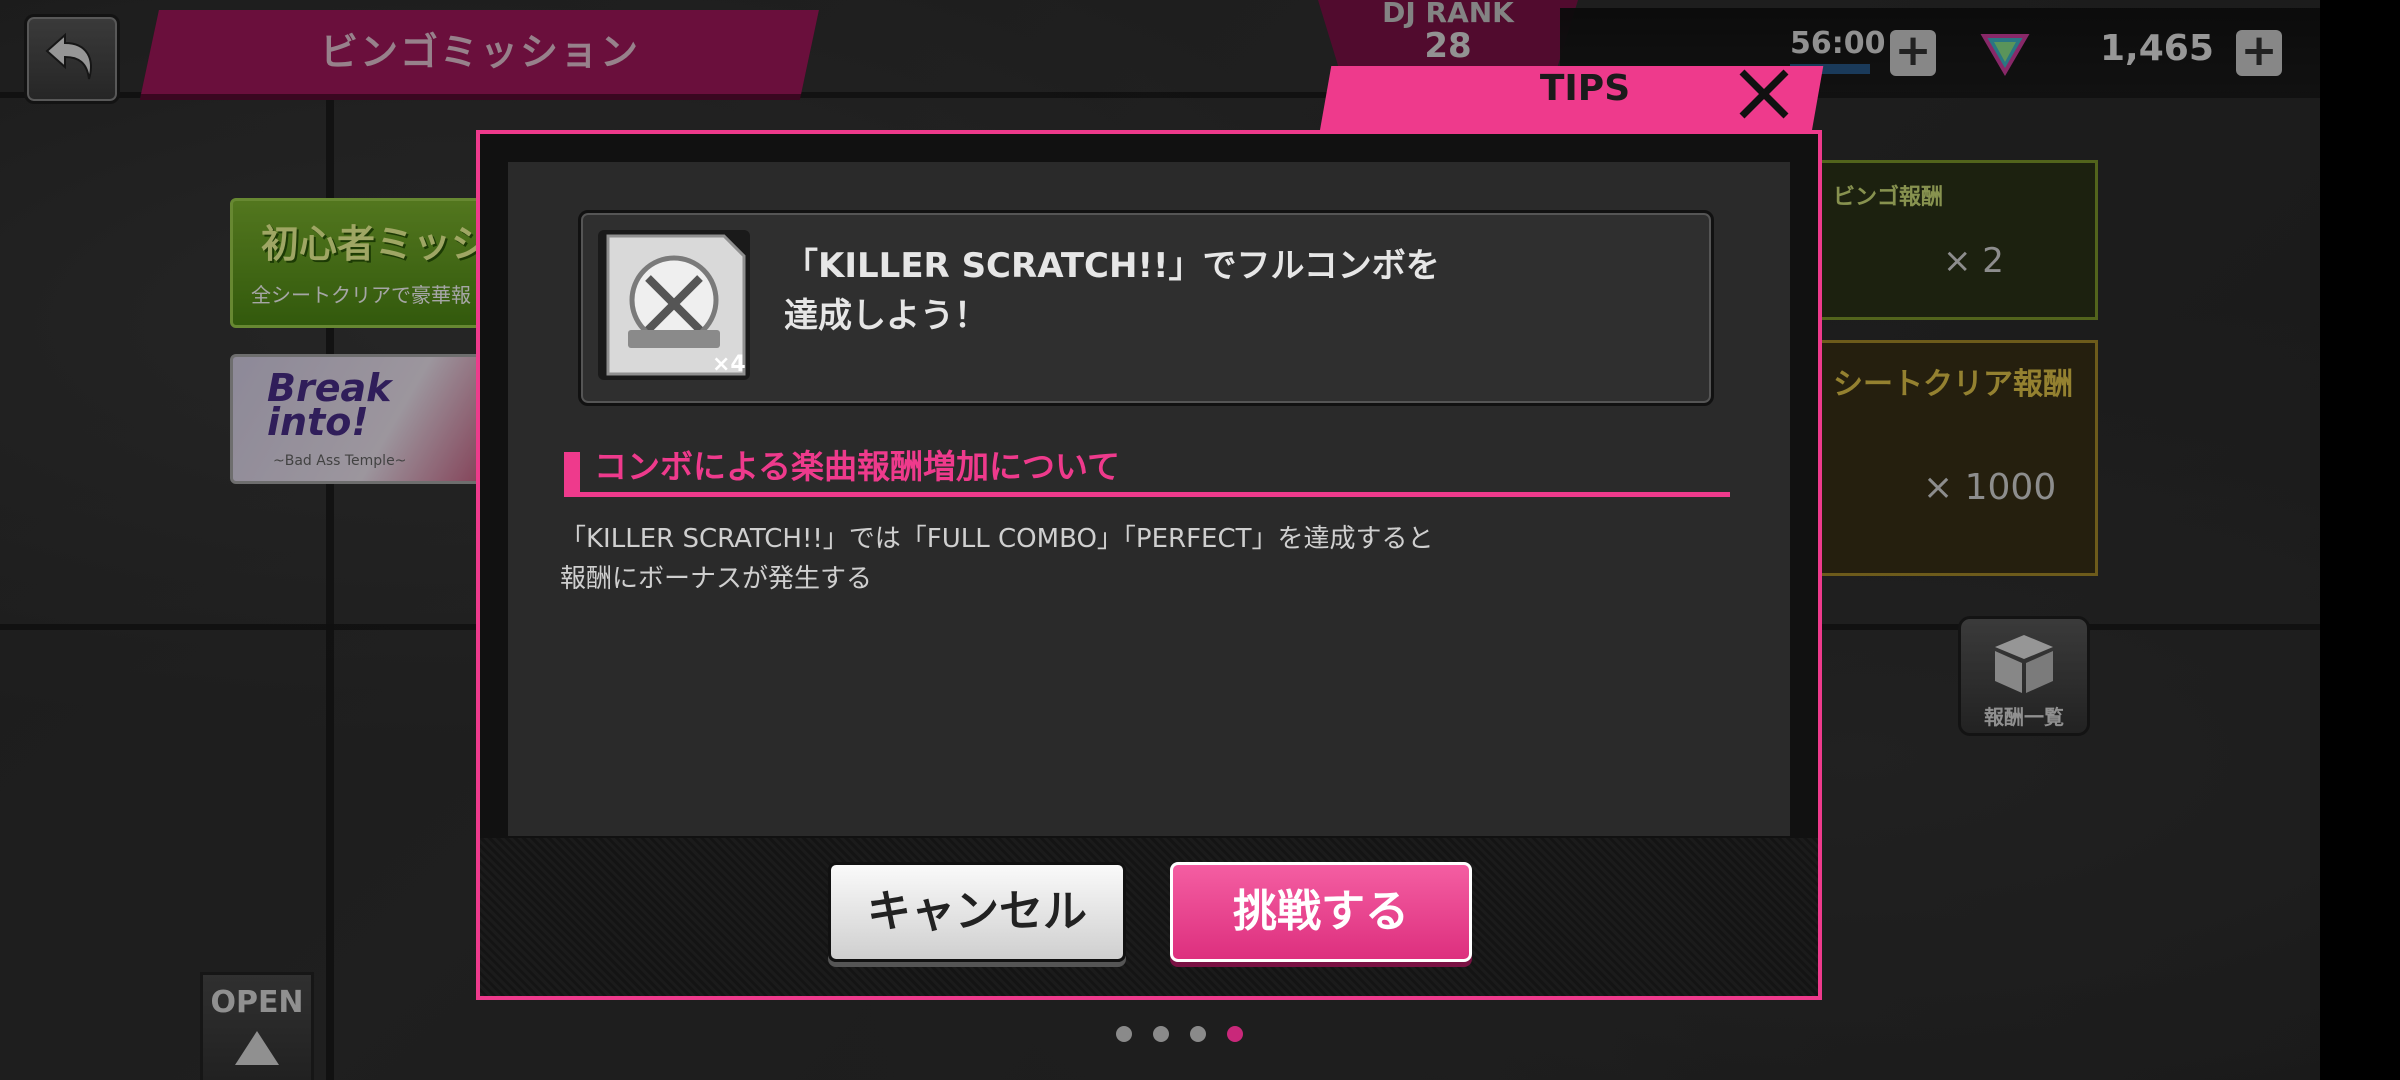 This screenshot has height=1080, width=2400. Describe the element at coordinates (1585, 88) in the screenshot. I see `tips-label: TIPS` at that location.